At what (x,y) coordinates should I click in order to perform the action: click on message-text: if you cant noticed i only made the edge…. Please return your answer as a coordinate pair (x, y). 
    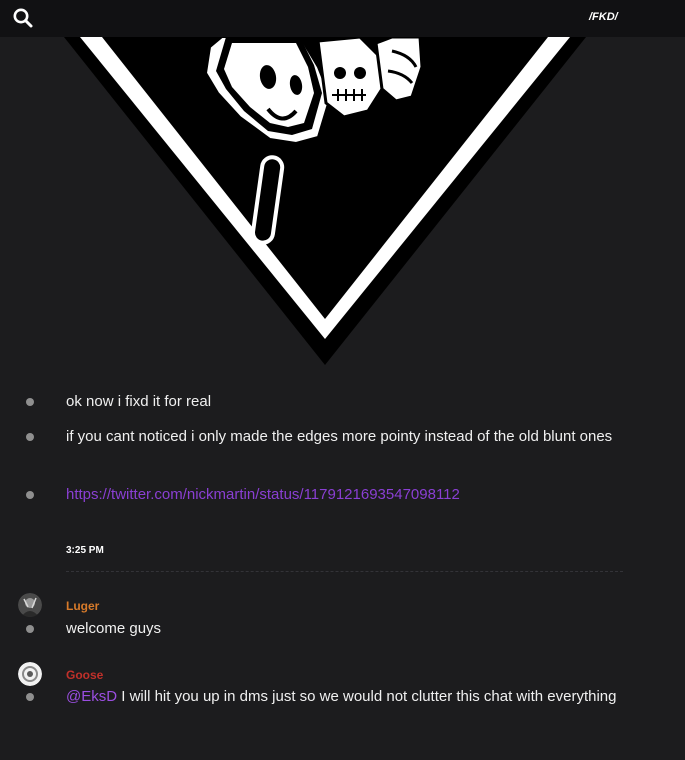
    Looking at the image, I should click on (339, 436).